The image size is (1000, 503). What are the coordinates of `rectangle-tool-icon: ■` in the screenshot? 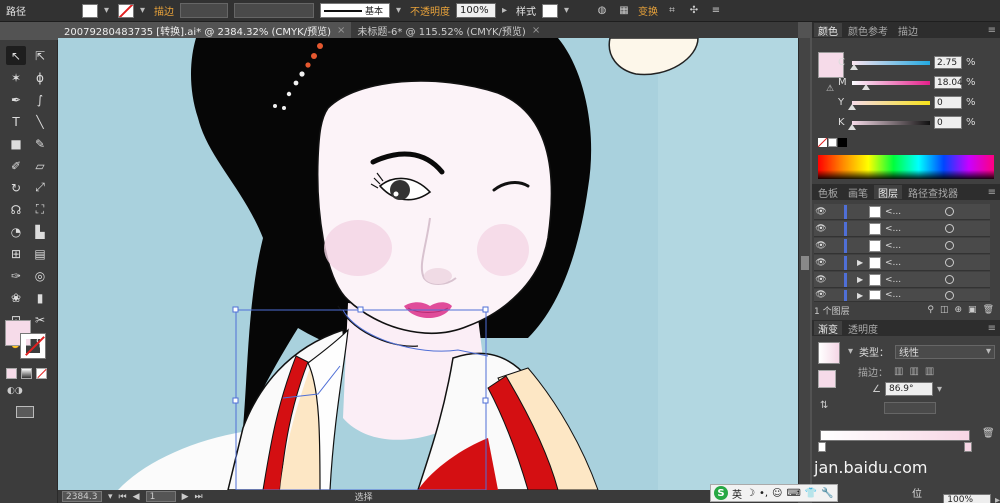 It's located at (16, 143).